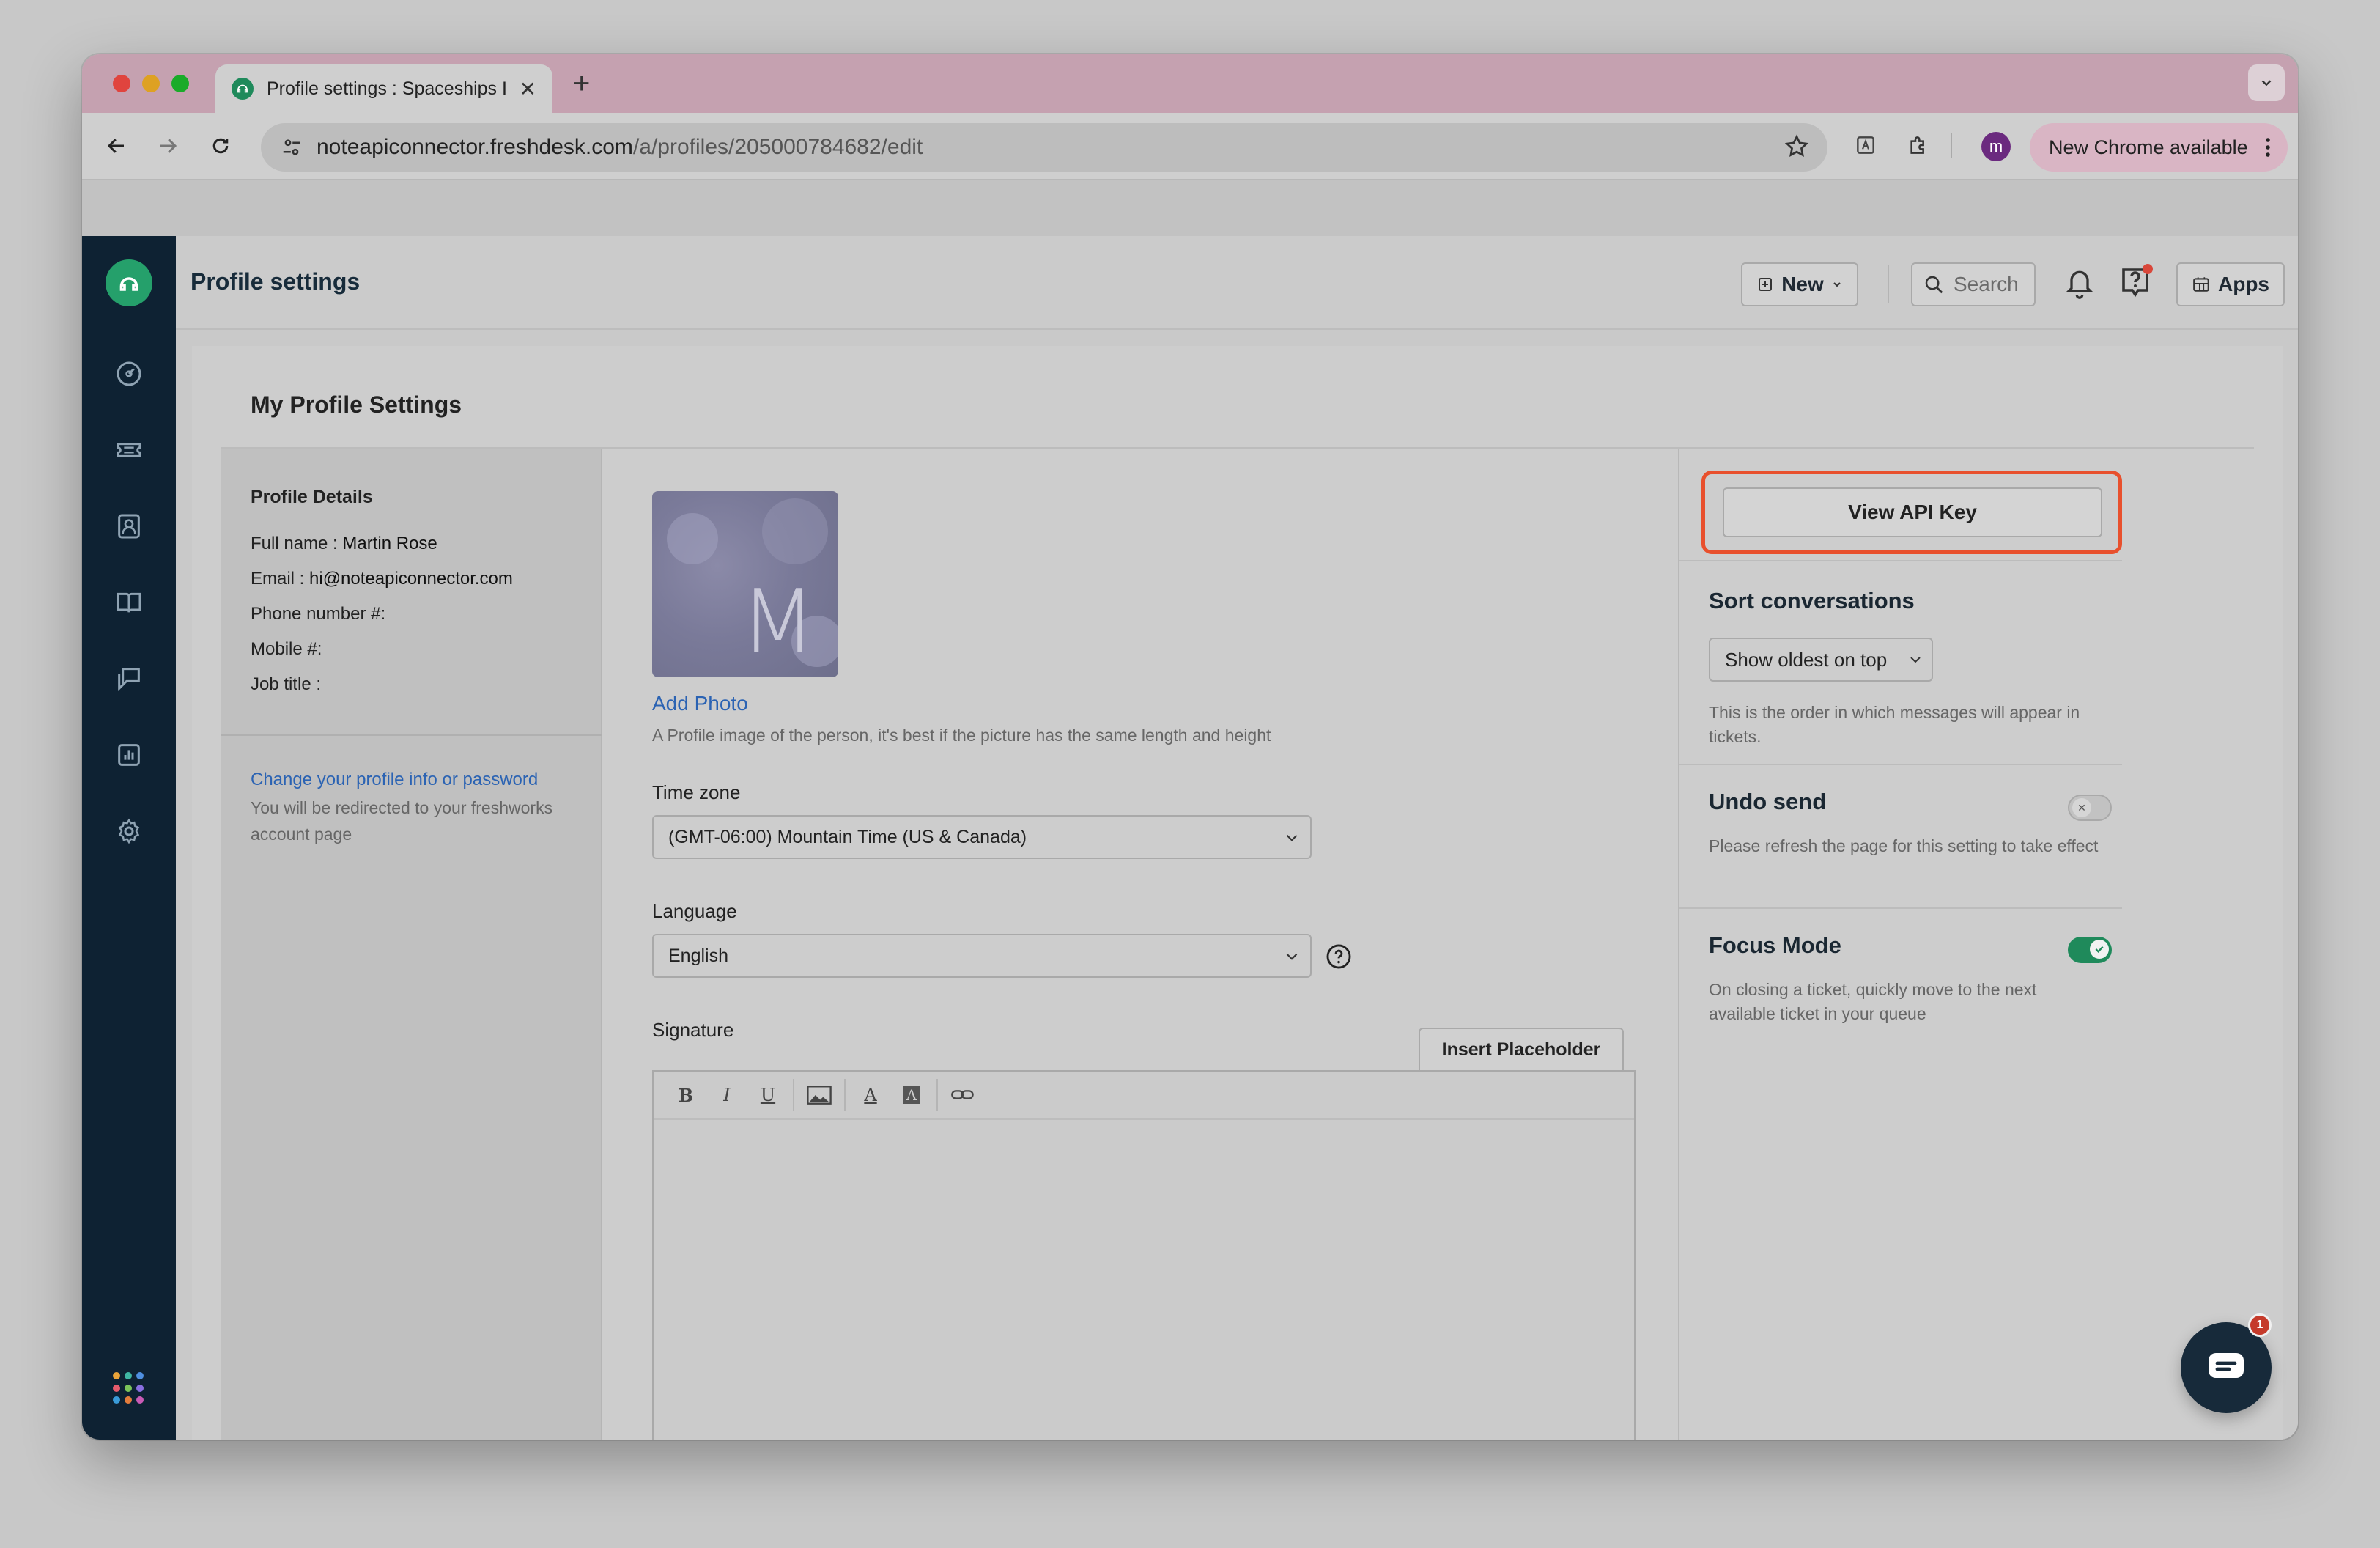 This screenshot has height=1548, width=2380. What do you see at coordinates (870, 1095) in the screenshot?
I see `font-color-icon: A` at bounding box center [870, 1095].